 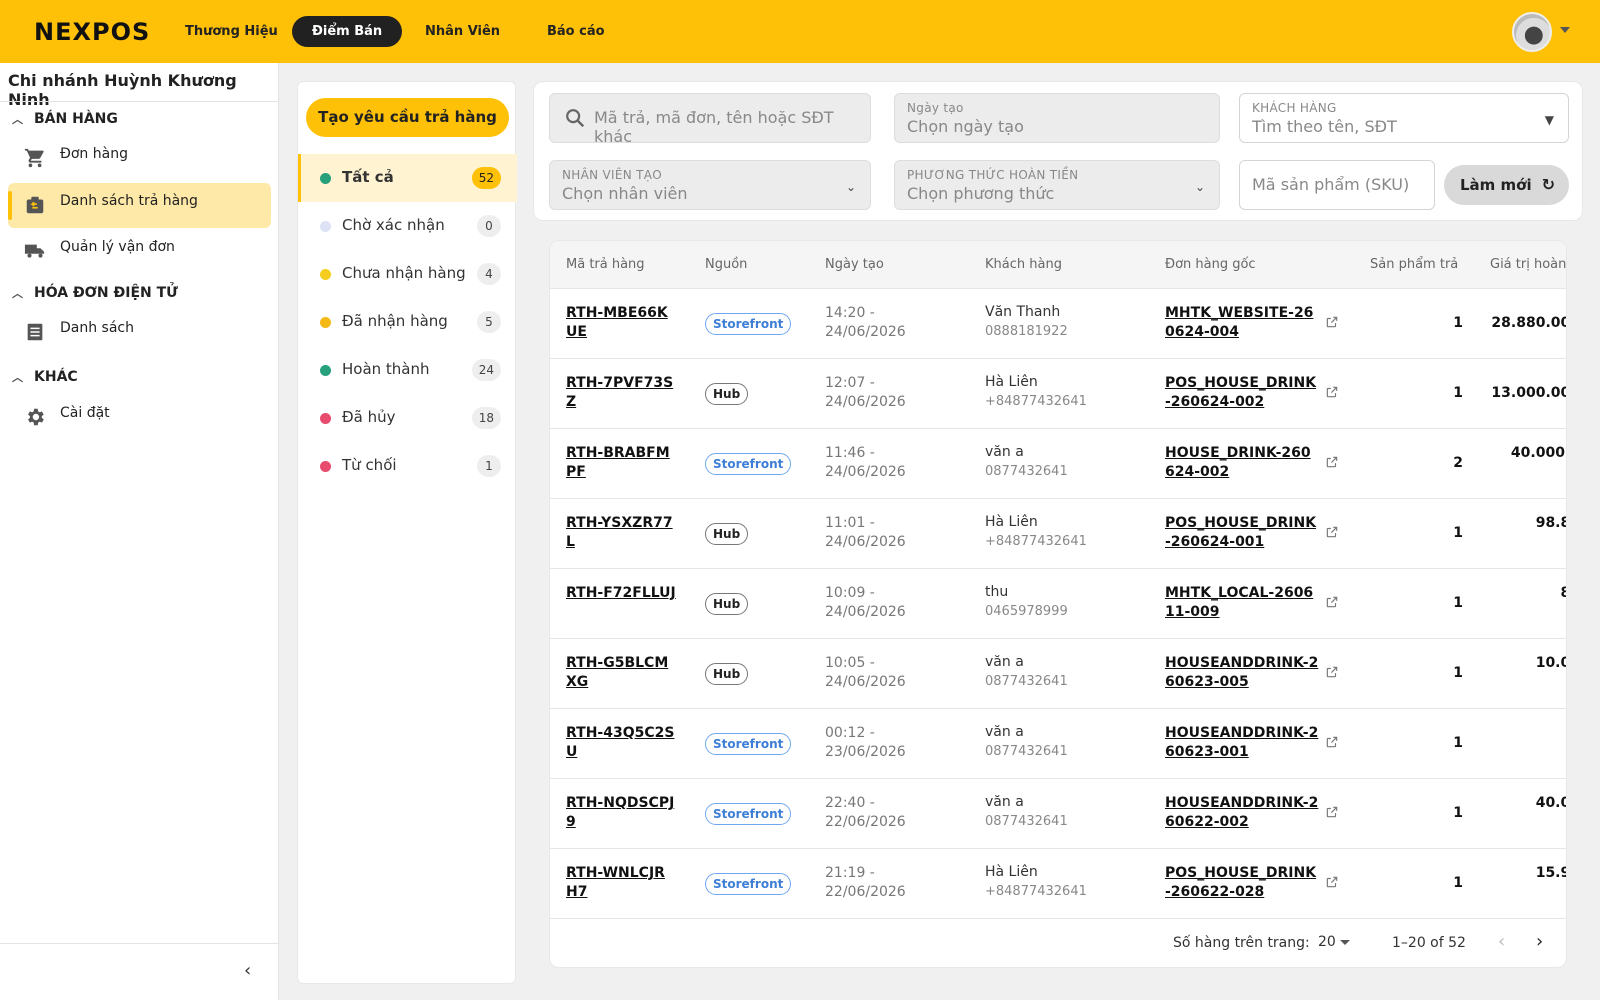 What do you see at coordinates (865, 392) in the screenshot?
I see `created-date: 12:07 - 24/06/2026` at bounding box center [865, 392].